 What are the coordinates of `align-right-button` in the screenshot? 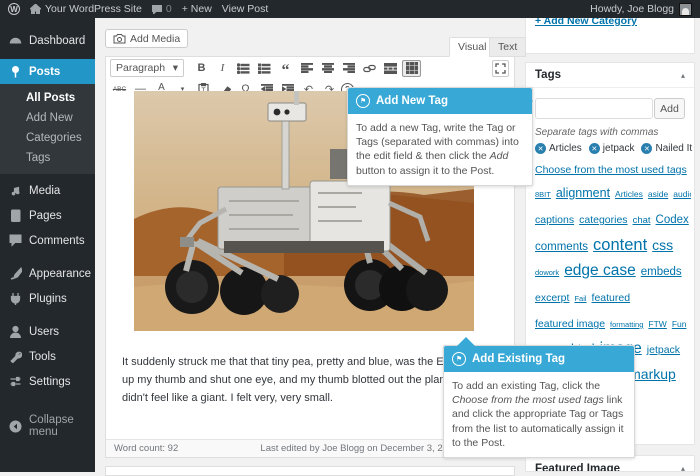 It's located at (348, 68).